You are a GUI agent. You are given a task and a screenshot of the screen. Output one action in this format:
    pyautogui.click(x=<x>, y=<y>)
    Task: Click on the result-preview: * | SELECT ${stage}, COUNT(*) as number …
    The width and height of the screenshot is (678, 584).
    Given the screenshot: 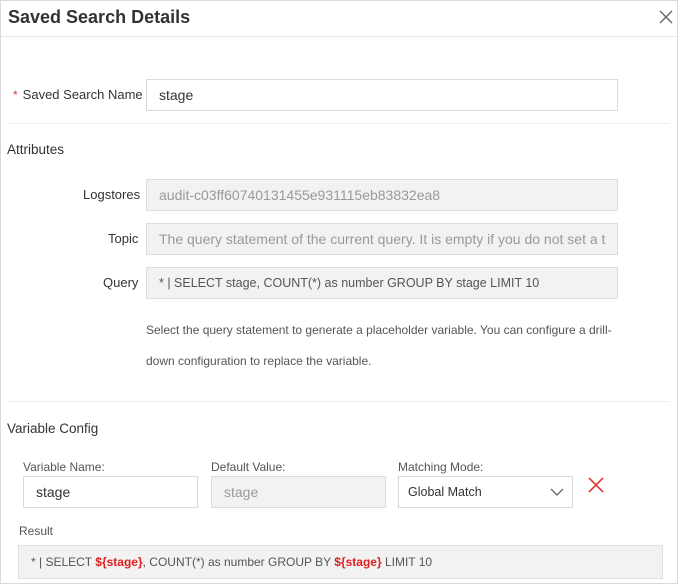 What is the action you would take?
    pyautogui.click(x=340, y=562)
    